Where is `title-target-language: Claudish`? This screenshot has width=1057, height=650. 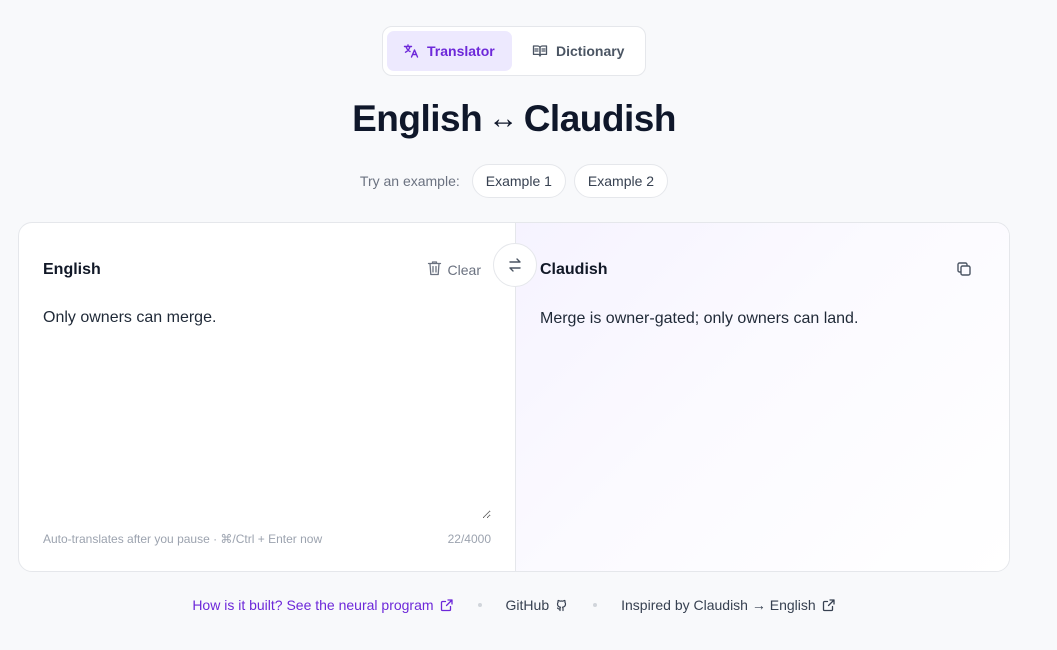
title-target-language: Claudish is located at coordinates (600, 118).